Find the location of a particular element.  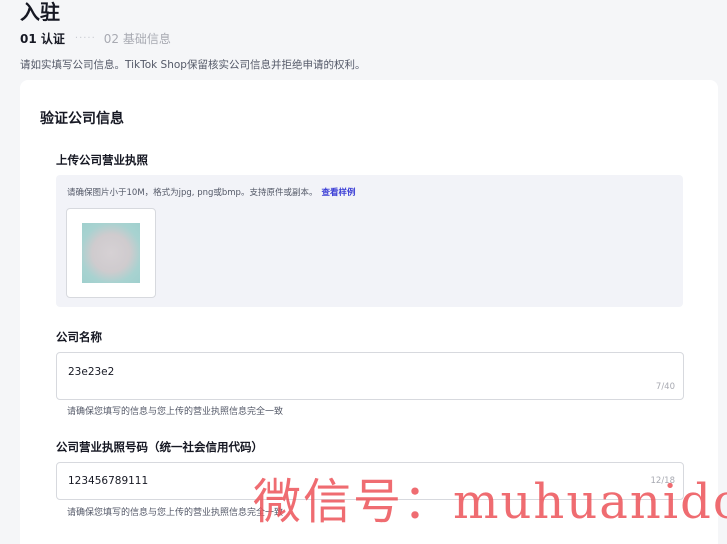

card-title: 验证公司信息 is located at coordinates (82, 119).